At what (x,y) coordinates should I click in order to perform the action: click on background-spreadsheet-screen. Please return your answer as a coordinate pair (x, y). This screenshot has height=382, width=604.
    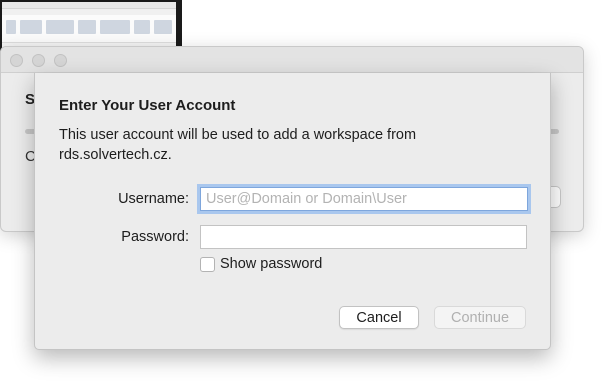
    Looking at the image, I should click on (89, 26).